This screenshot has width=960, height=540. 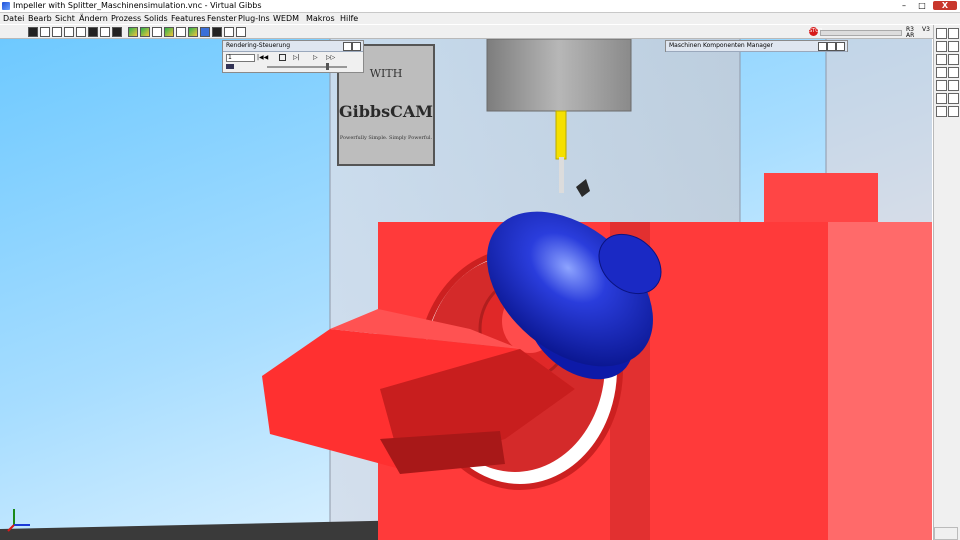 What do you see at coordinates (953, 85) in the screenshot?
I see `solids-icon` at bounding box center [953, 85].